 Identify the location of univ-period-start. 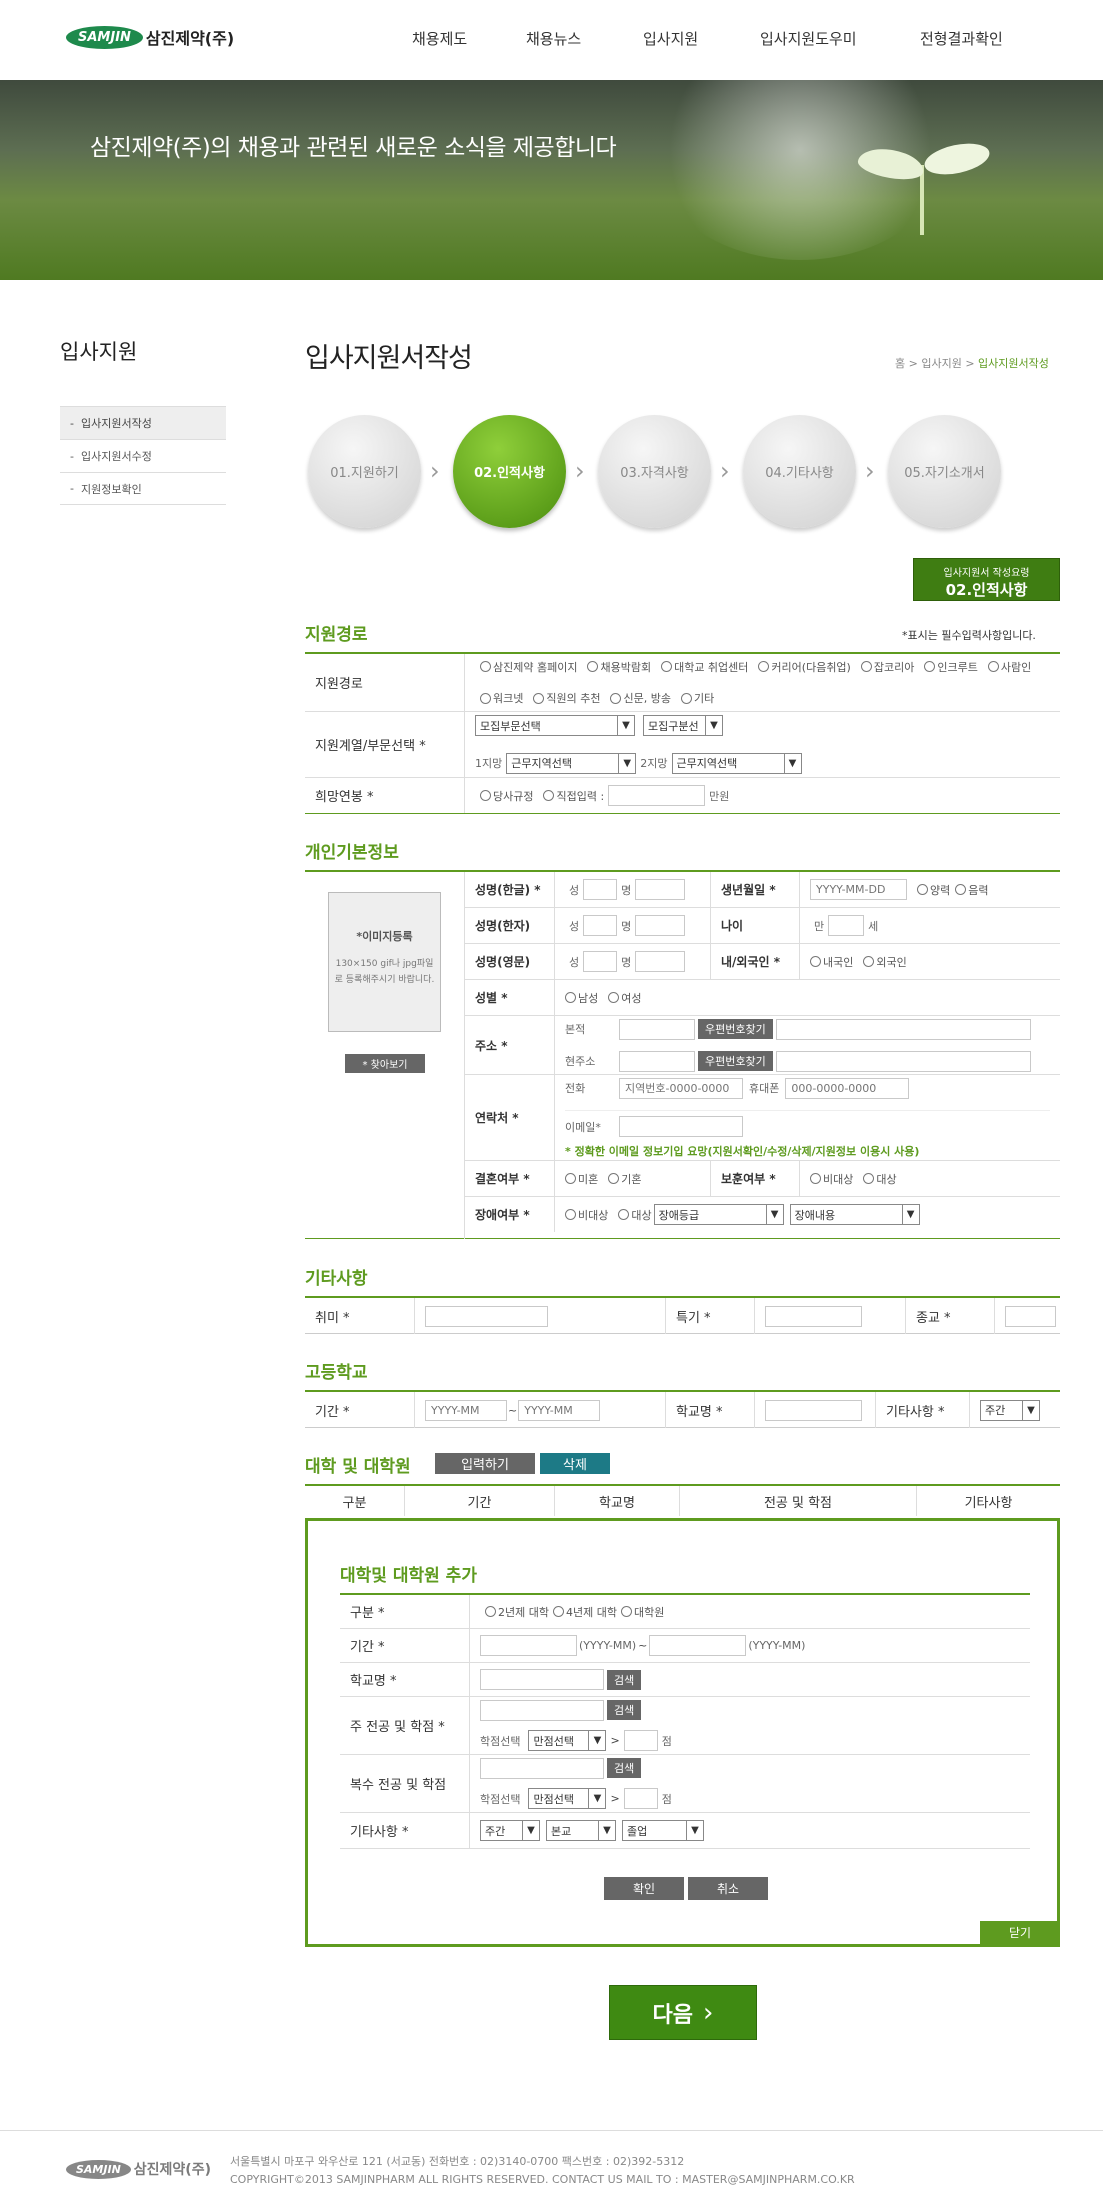
(528, 1645).